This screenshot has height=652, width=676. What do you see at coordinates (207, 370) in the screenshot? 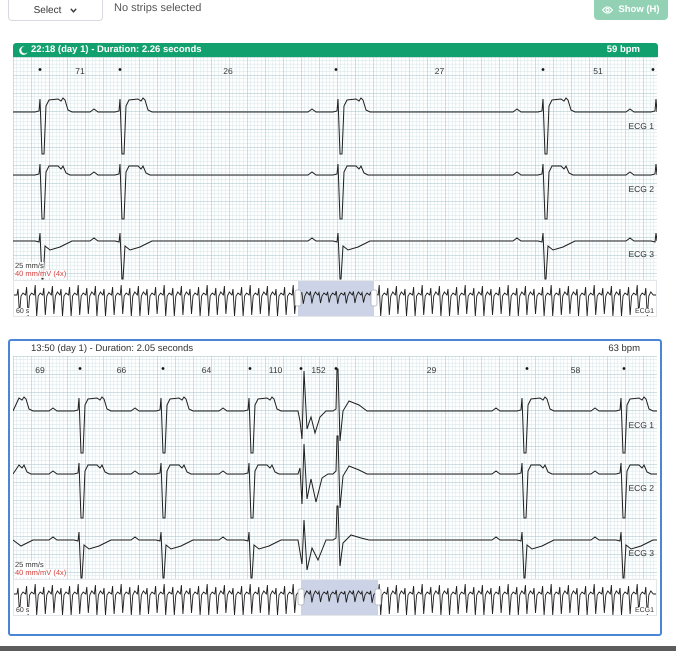
I see `beat-interval-label: 64` at bounding box center [207, 370].